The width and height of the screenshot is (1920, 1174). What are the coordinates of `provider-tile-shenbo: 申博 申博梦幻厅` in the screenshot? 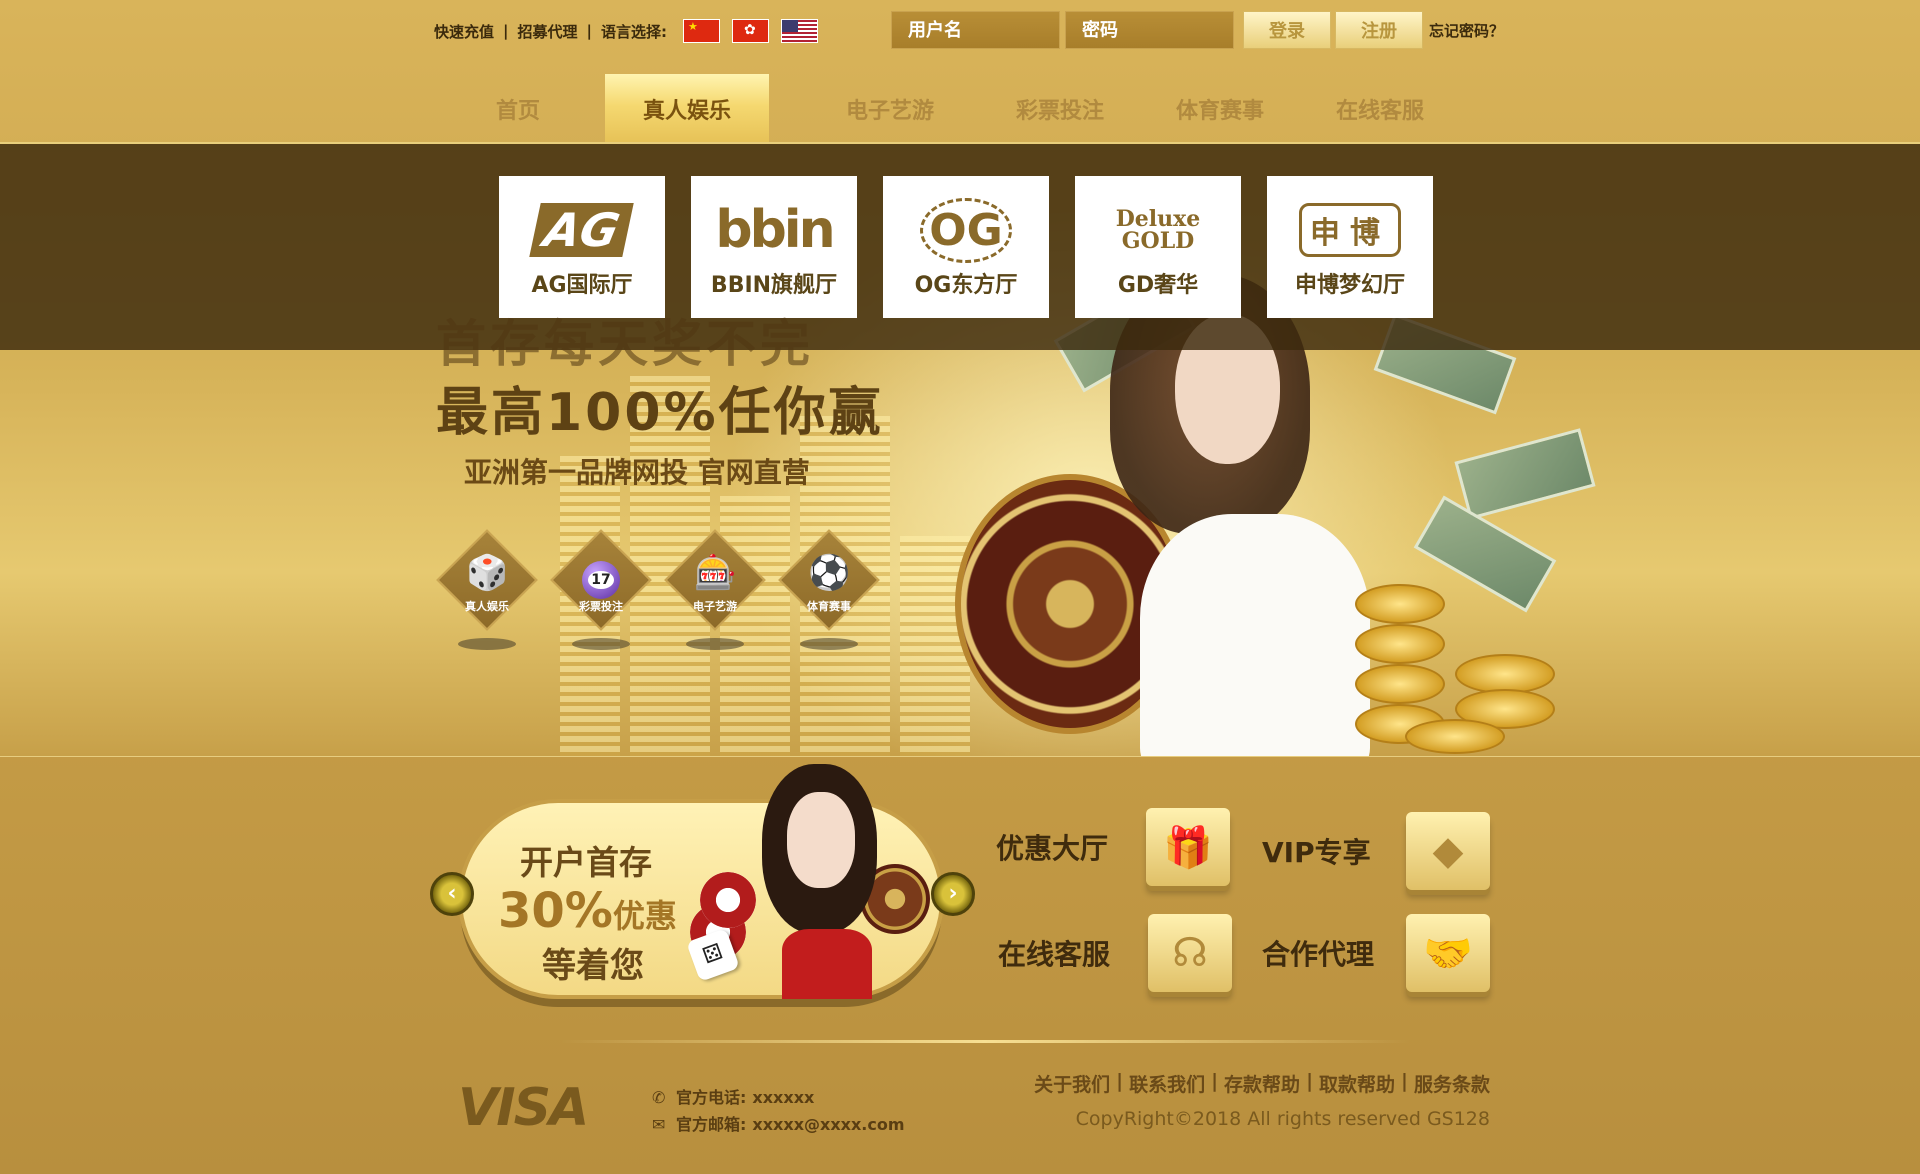 It's located at (1350, 247).